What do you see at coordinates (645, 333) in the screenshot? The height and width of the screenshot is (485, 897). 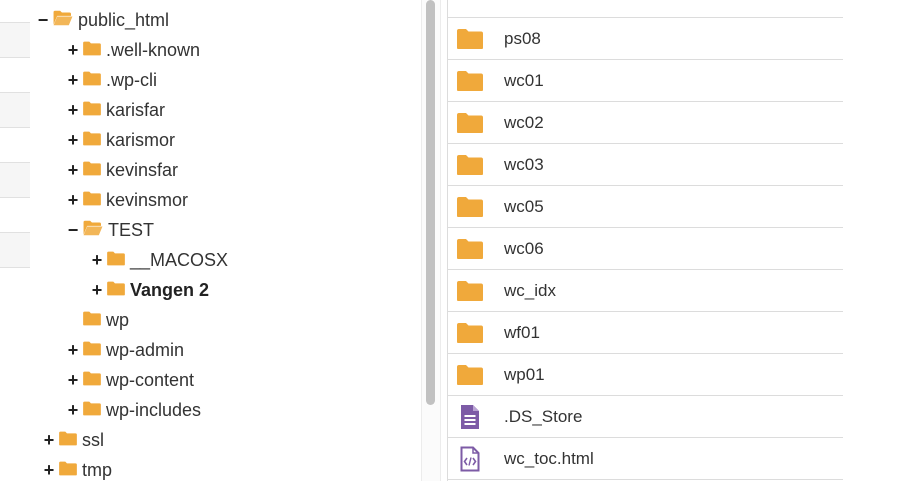 I see `file-row: wf01` at bounding box center [645, 333].